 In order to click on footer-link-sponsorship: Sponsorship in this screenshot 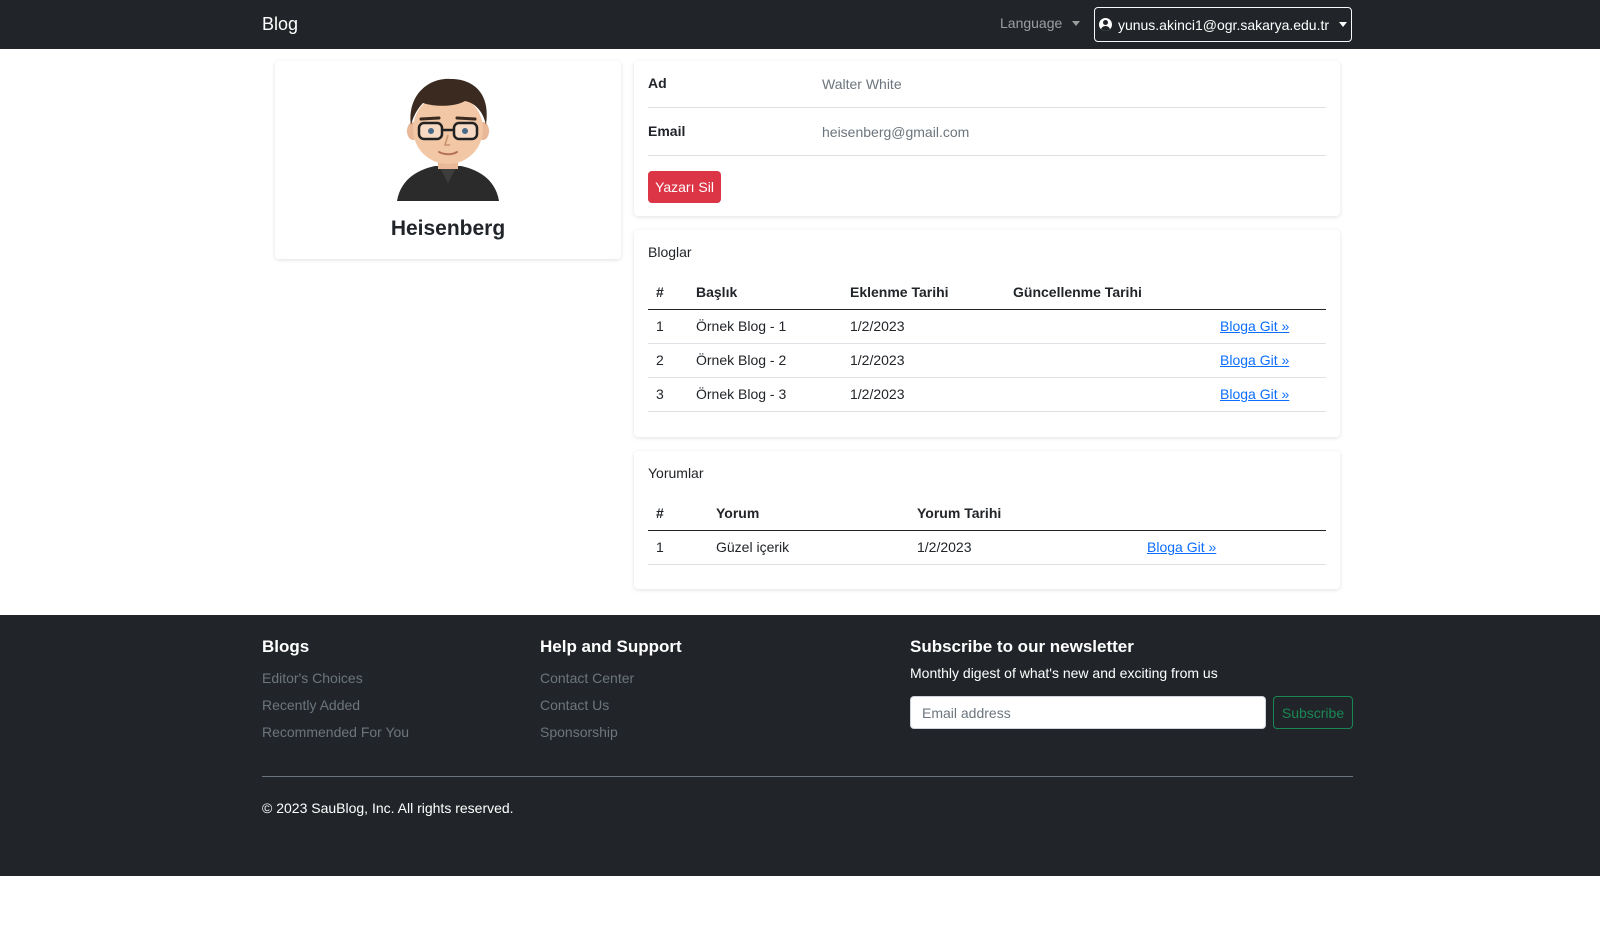, I will do `click(611, 732)`.